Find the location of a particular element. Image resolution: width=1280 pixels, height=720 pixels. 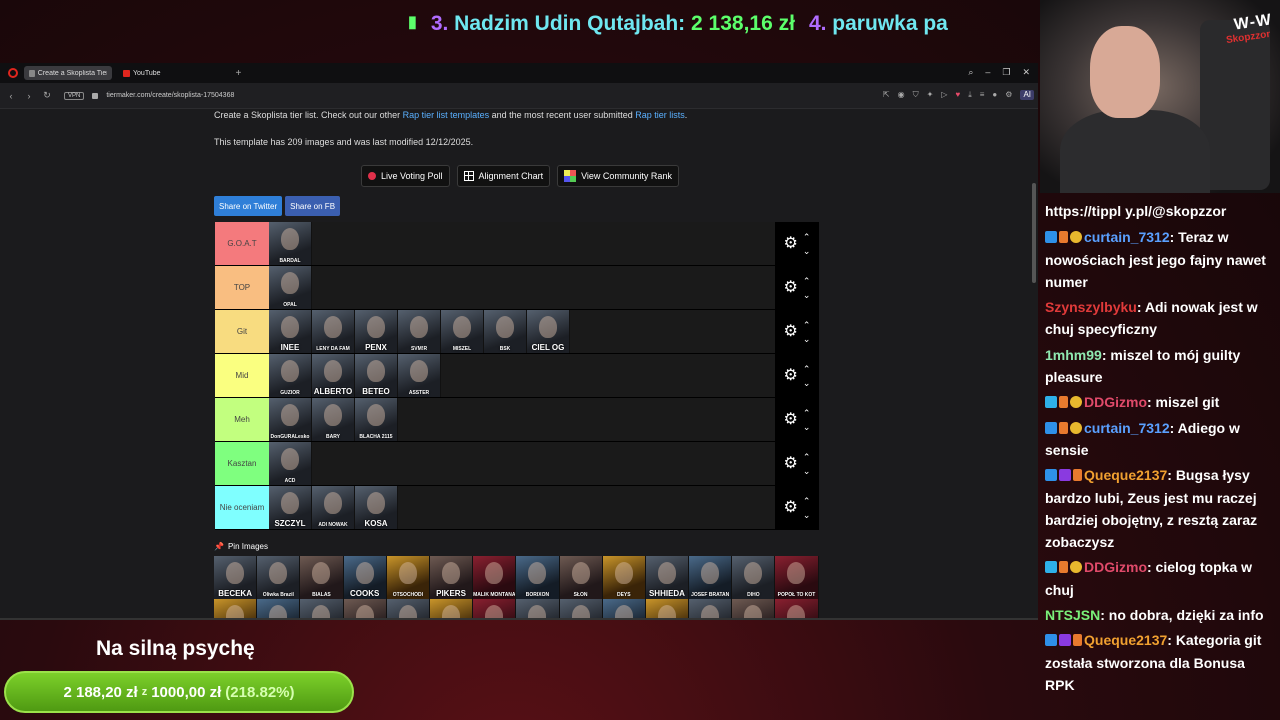

vpn-badge: VPN is located at coordinates (74, 95).